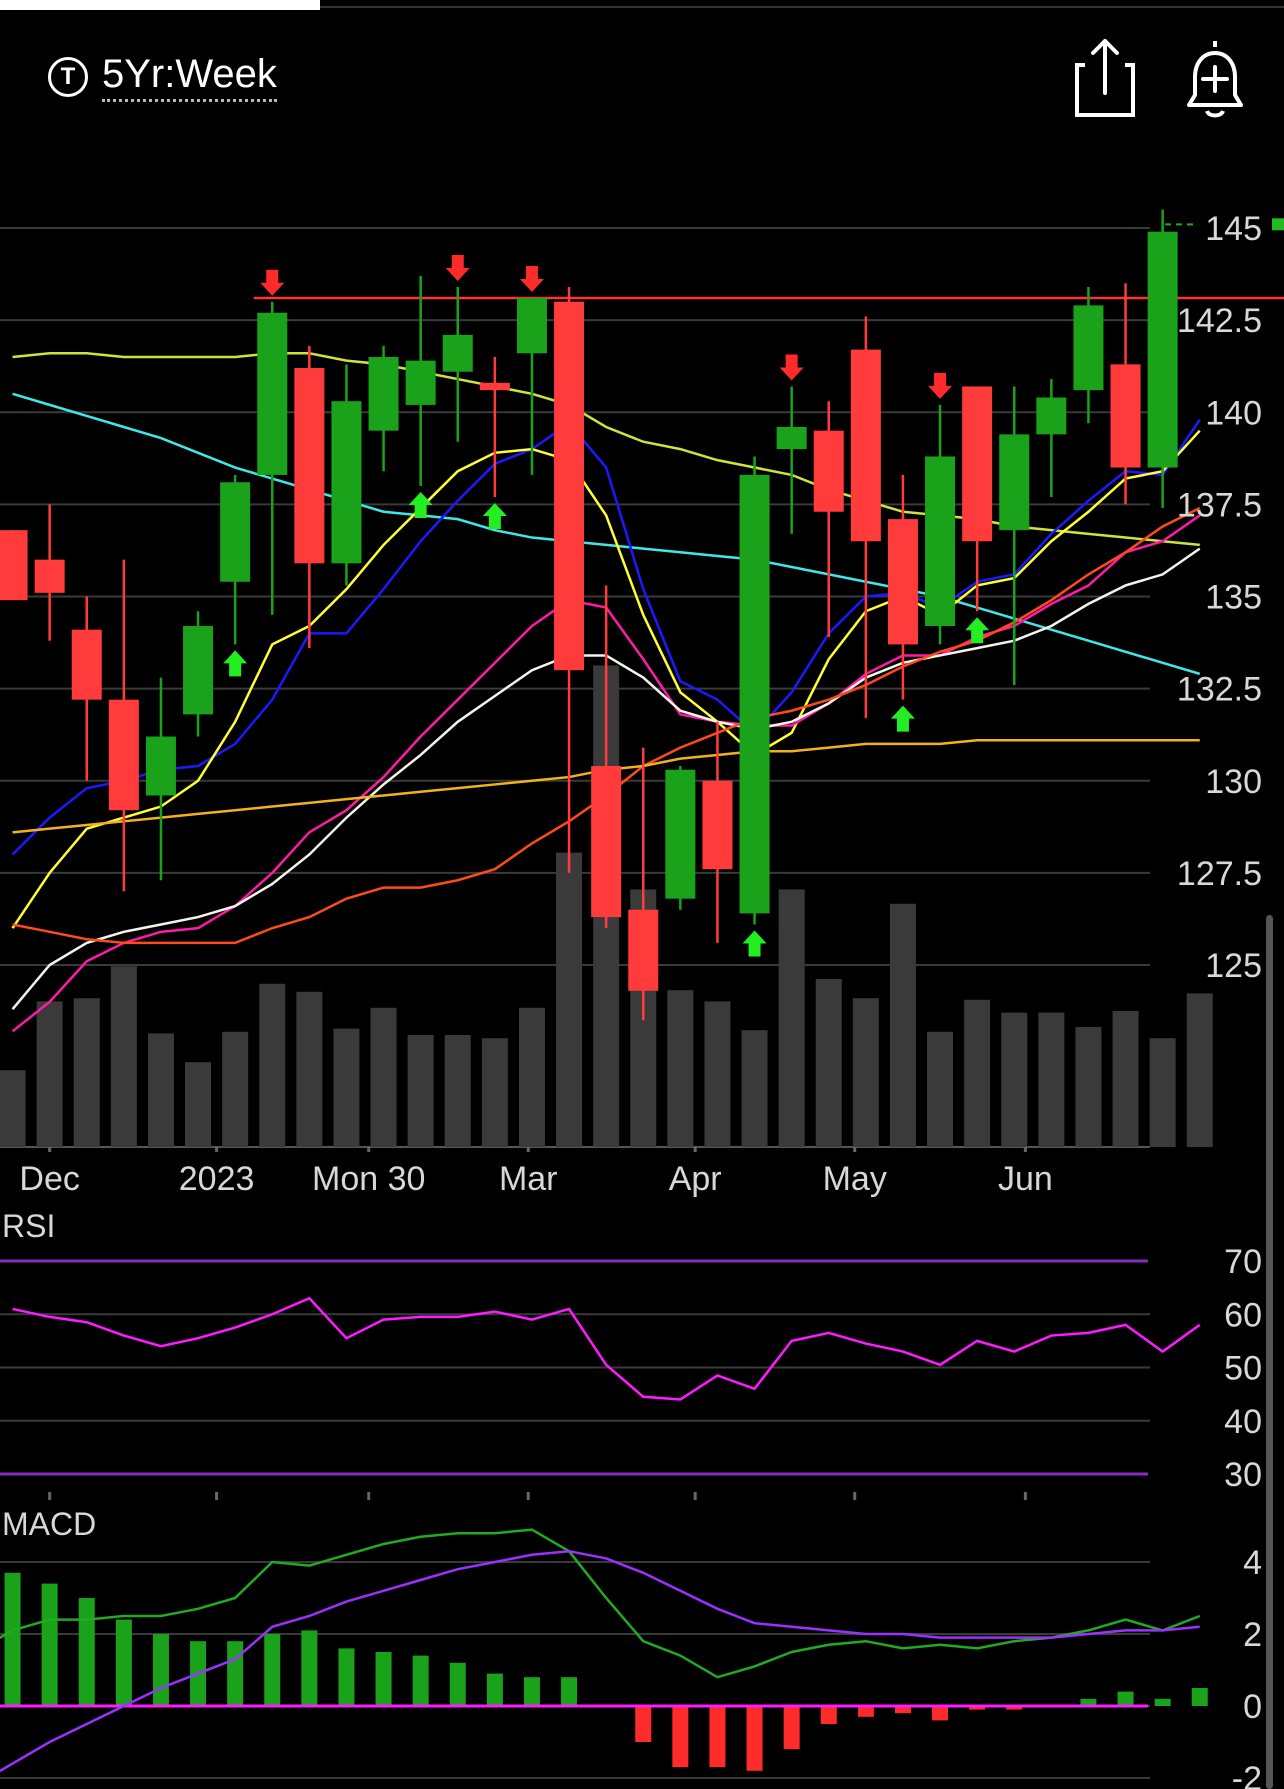 This screenshot has width=1284, height=1789. I want to click on time-tick-label: Apr, so click(695, 1179).